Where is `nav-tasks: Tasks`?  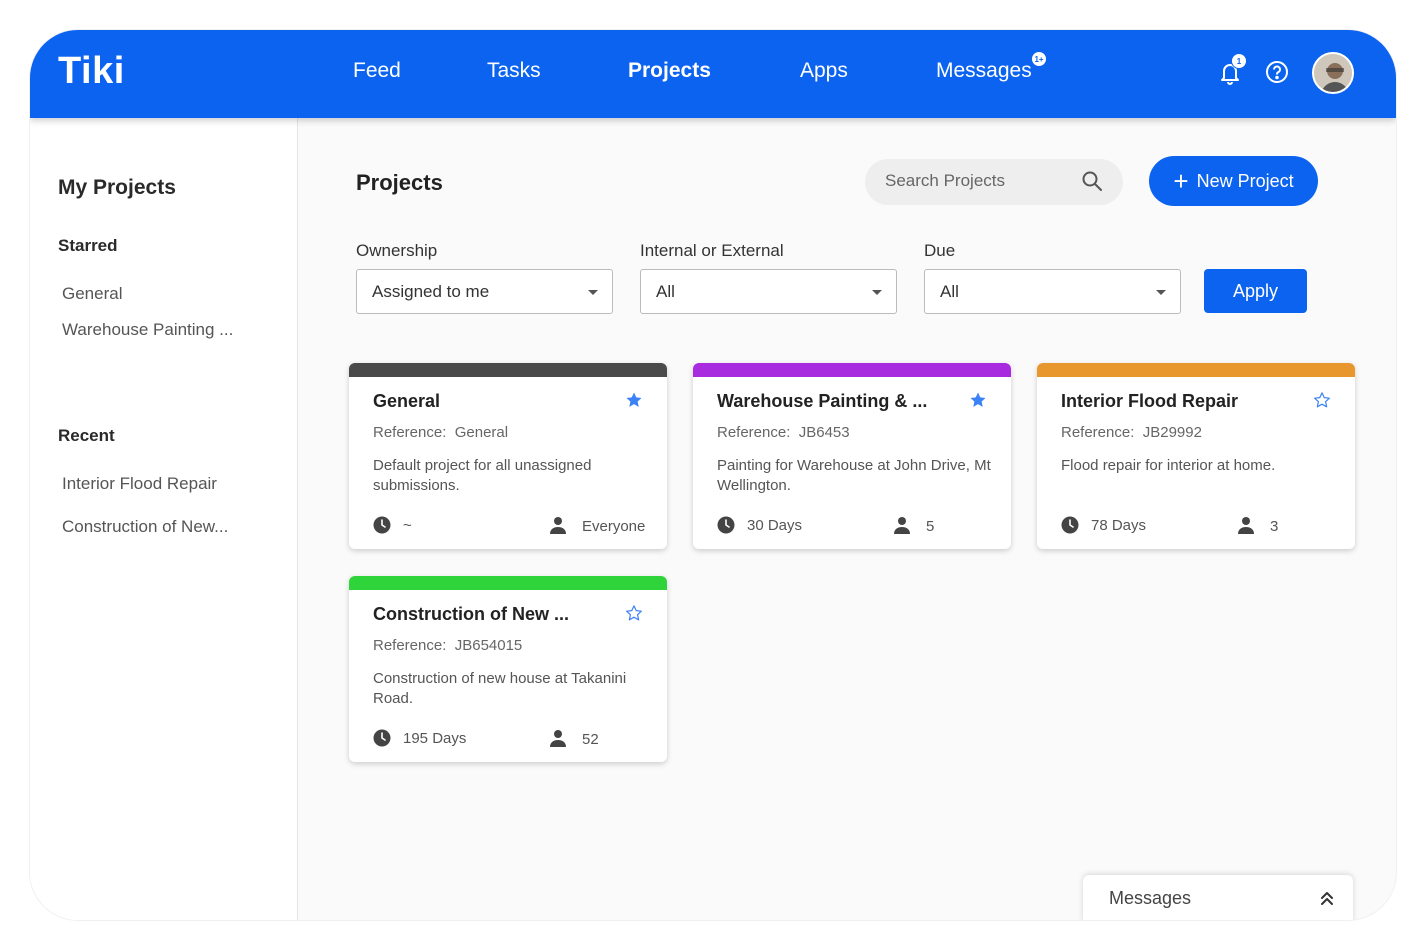 nav-tasks: Tasks is located at coordinates (514, 71).